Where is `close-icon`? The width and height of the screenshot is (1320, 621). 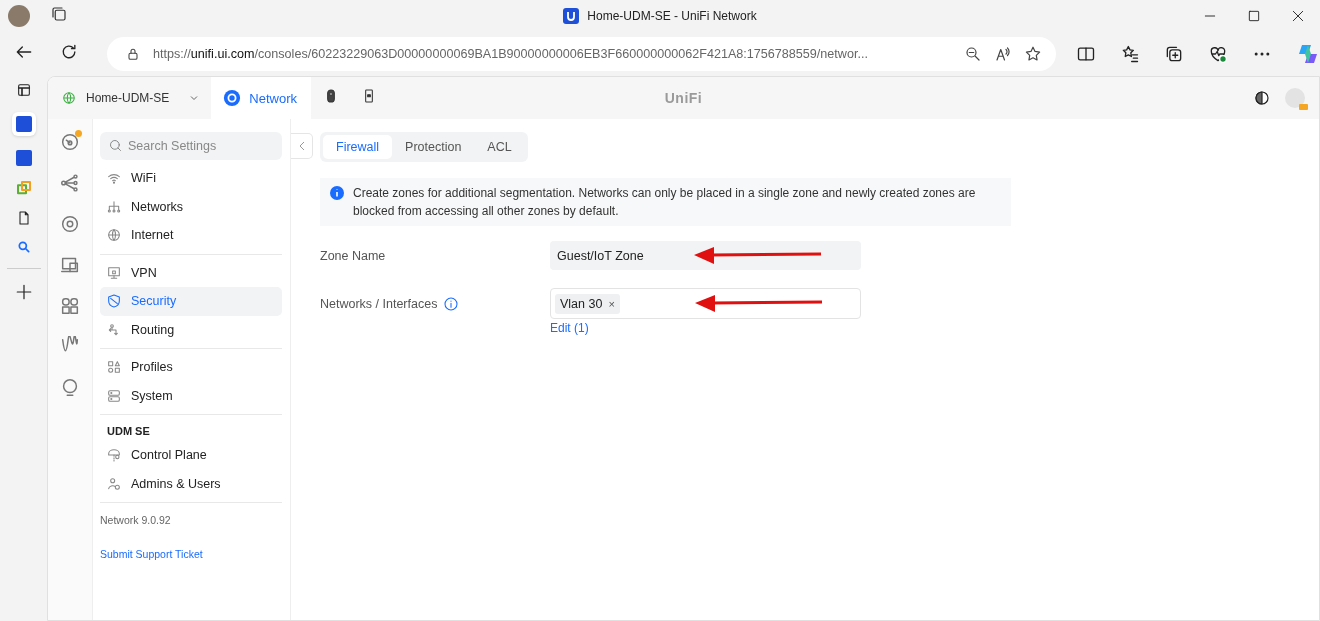
close-icon is located at coordinates (1298, 16).